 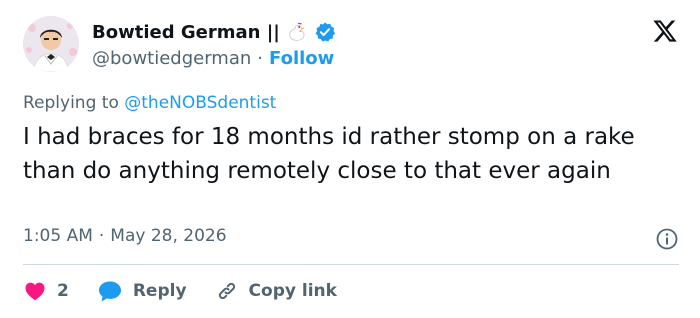 What do you see at coordinates (297, 32) in the screenshot?
I see `chicken-icon` at bounding box center [297, 32].